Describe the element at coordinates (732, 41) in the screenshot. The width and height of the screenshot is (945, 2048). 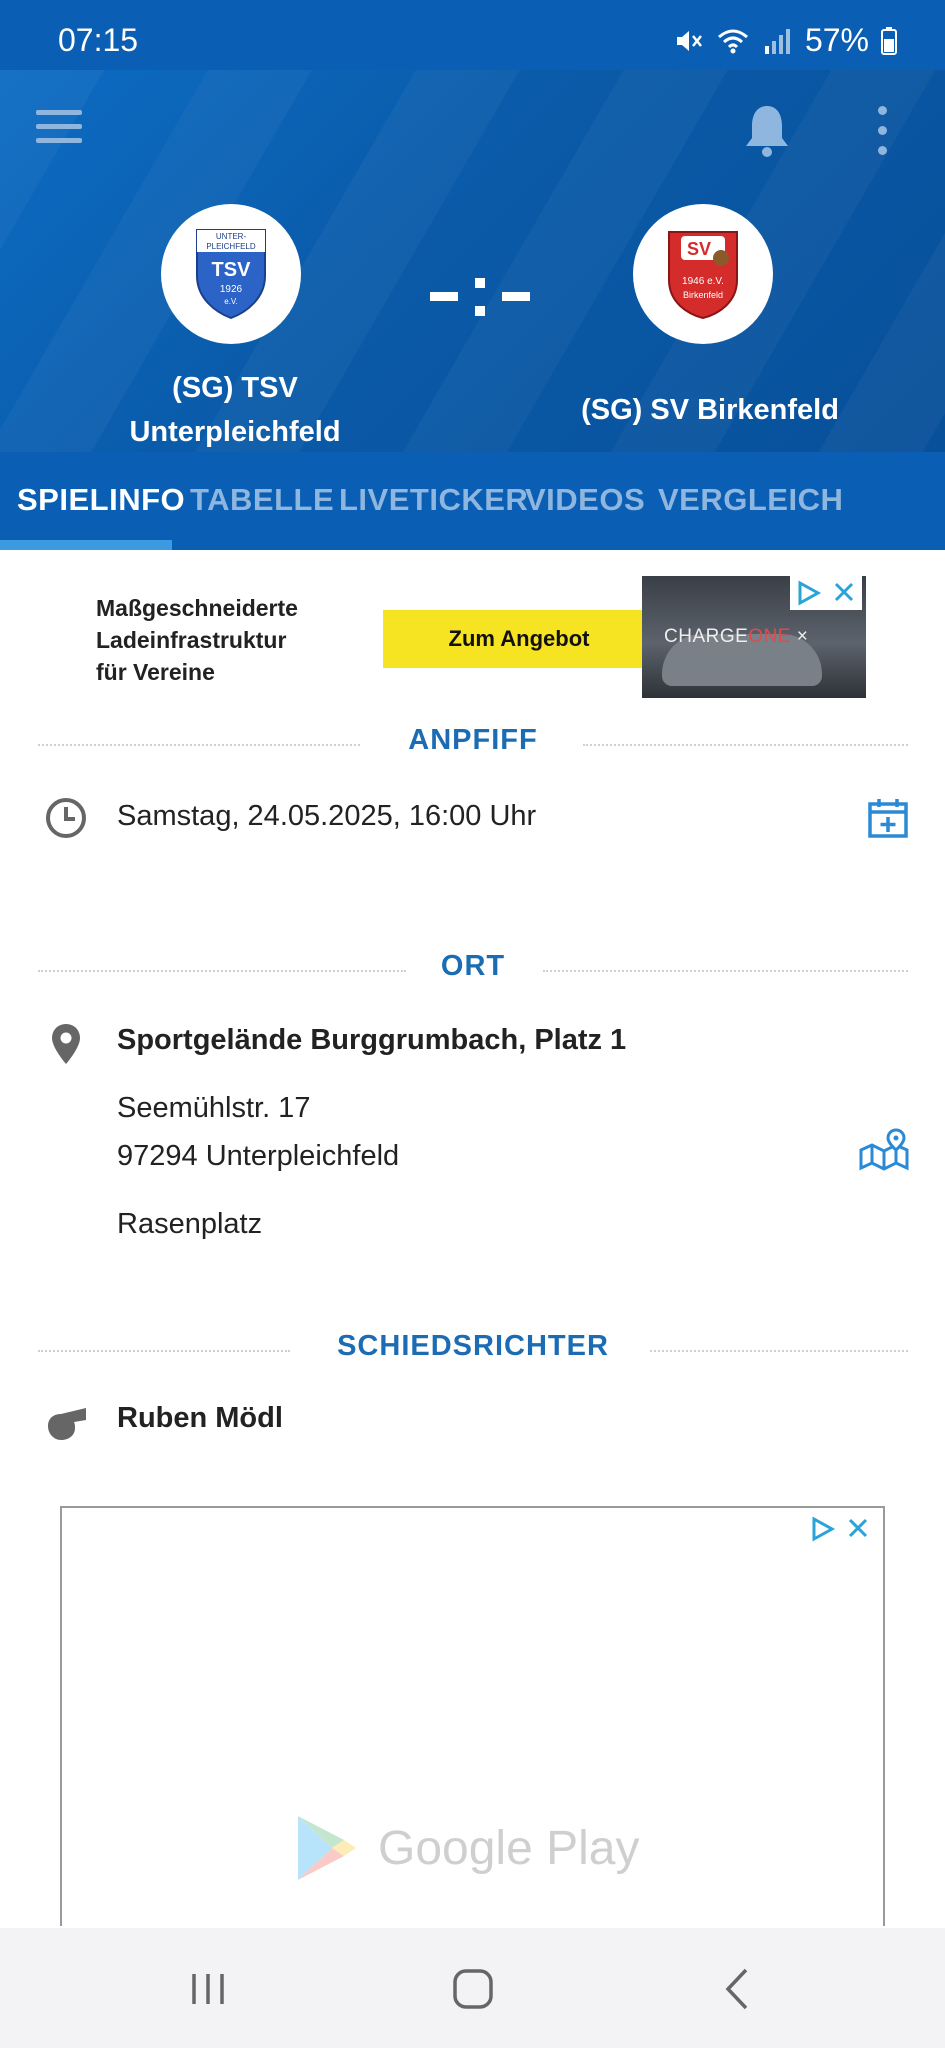
I see `wifi-icon` at that location.